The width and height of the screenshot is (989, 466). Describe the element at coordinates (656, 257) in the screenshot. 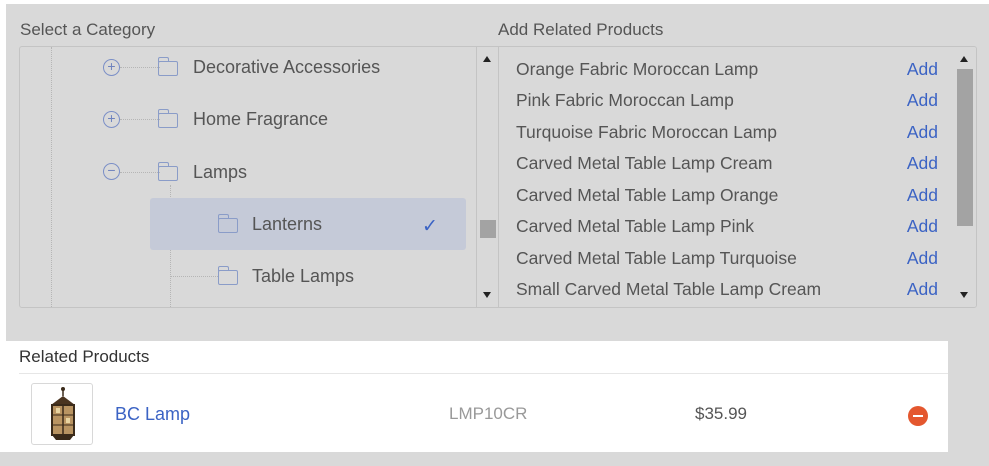

I see `product-name: Carved Metal Table Lamp Turquoise` at that location.